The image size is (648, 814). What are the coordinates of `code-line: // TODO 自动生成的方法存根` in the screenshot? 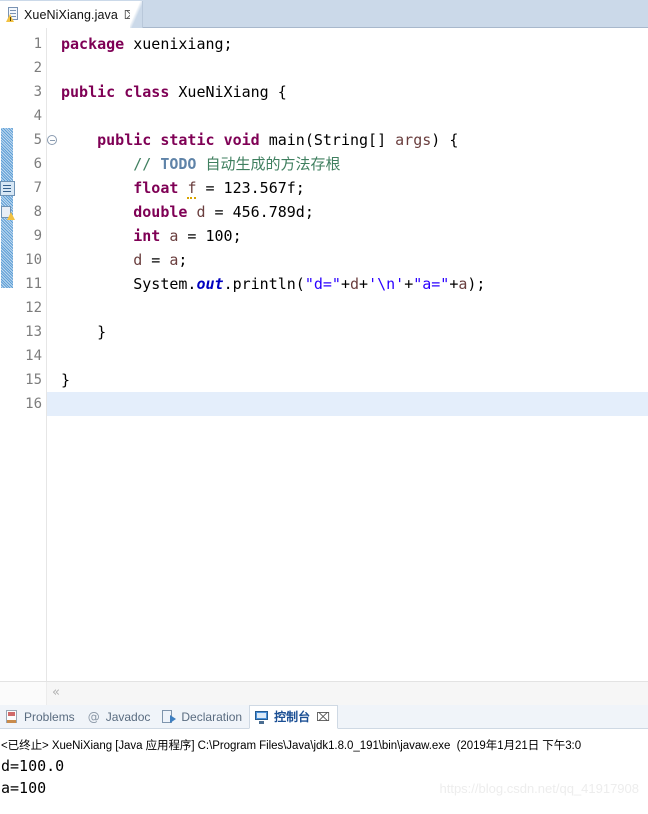 It's located at (201, 164).